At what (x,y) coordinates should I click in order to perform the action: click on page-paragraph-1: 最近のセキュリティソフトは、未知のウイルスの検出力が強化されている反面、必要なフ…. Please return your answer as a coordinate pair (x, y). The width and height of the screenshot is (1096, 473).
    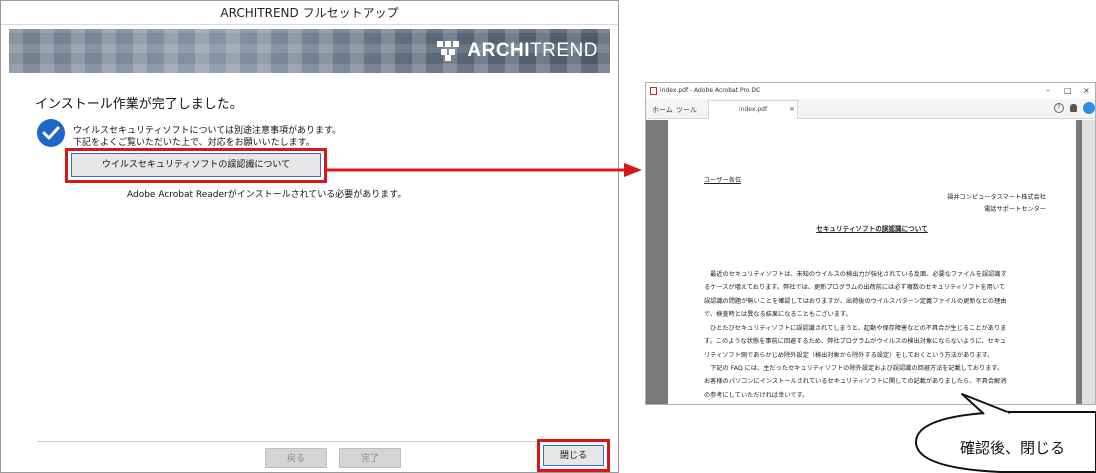
    Looking at the image, I should click on (879, 295).